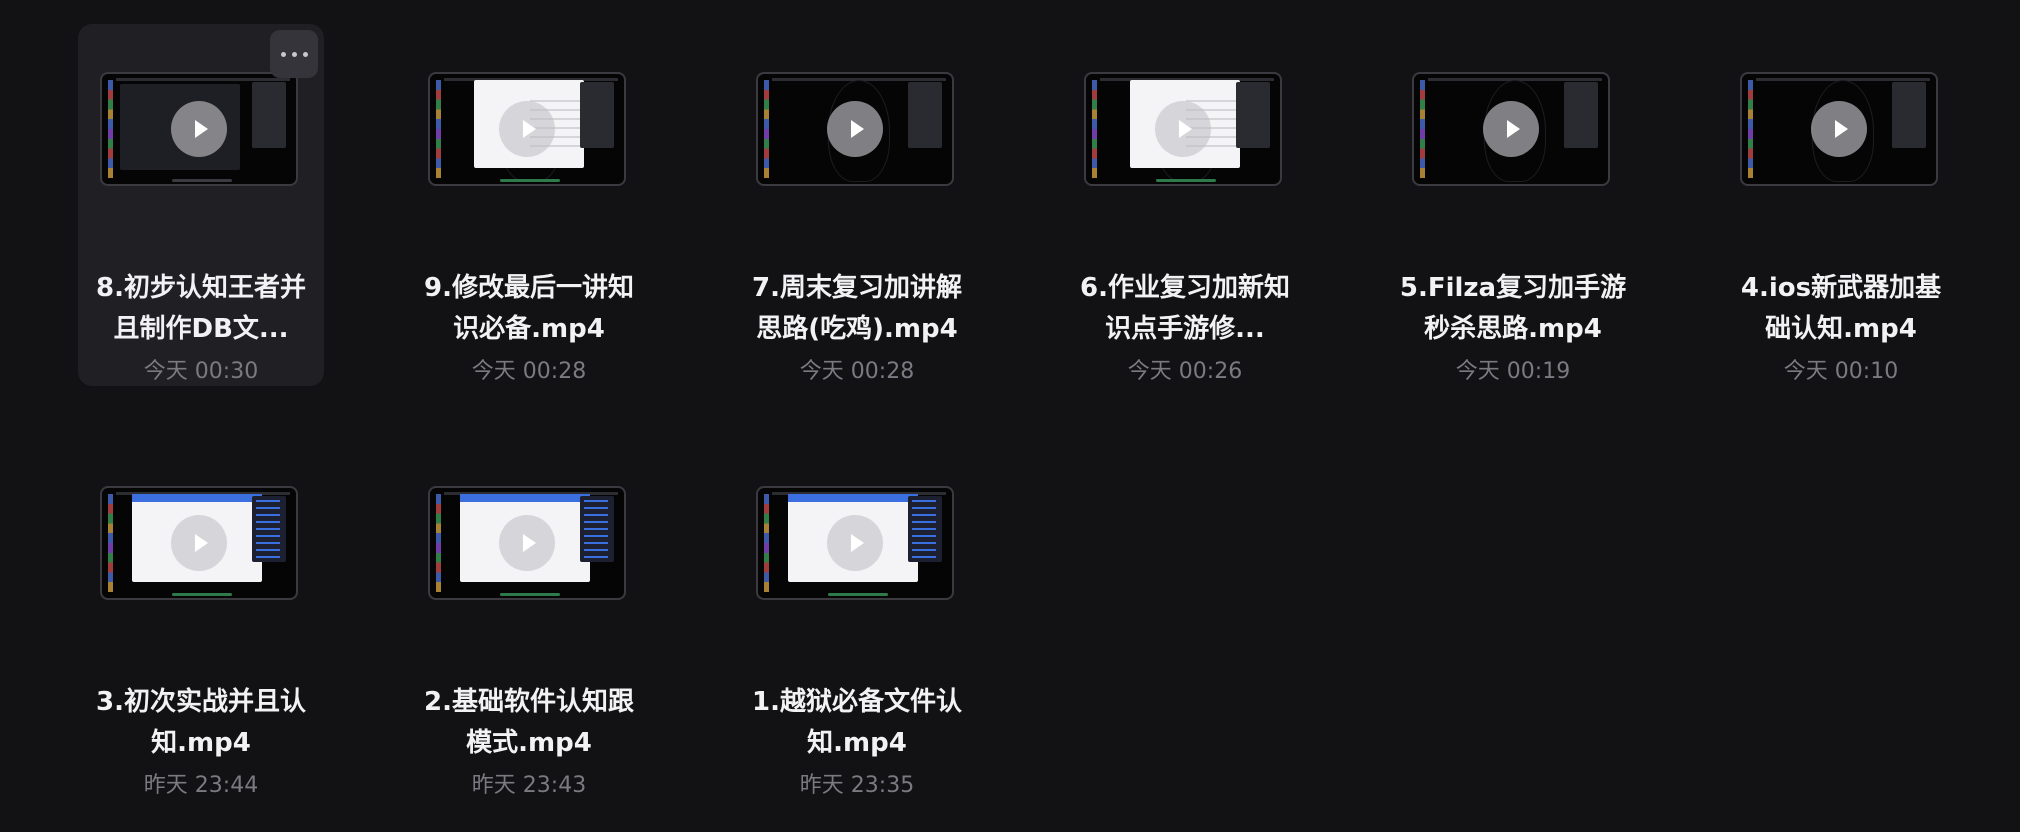 This screenshot has width=2020, height=832. Describe the element at coordinates (1185, 371) in the screenshot. I see `file-modified-date: 今天 00:26` at that location.